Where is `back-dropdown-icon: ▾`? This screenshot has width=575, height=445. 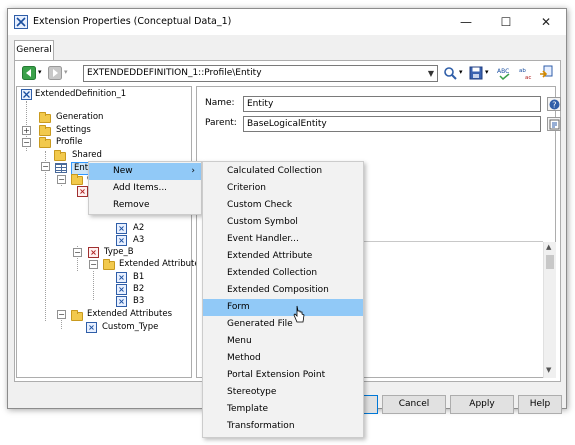 back-dropdown-icon: ▾ is located at coordinates (40, 72).